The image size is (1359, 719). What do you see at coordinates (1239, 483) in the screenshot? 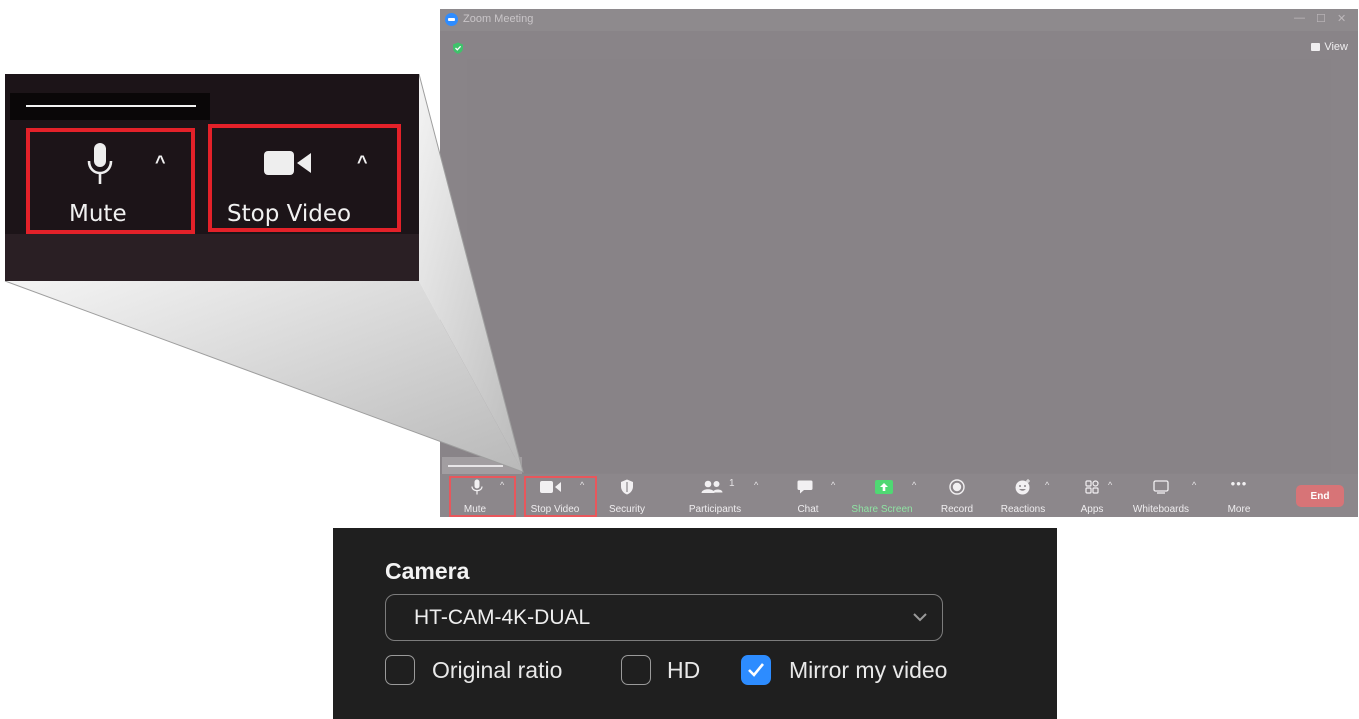
I see `more-ellipsis-icon: •••` at bounding box center [1239, 483].